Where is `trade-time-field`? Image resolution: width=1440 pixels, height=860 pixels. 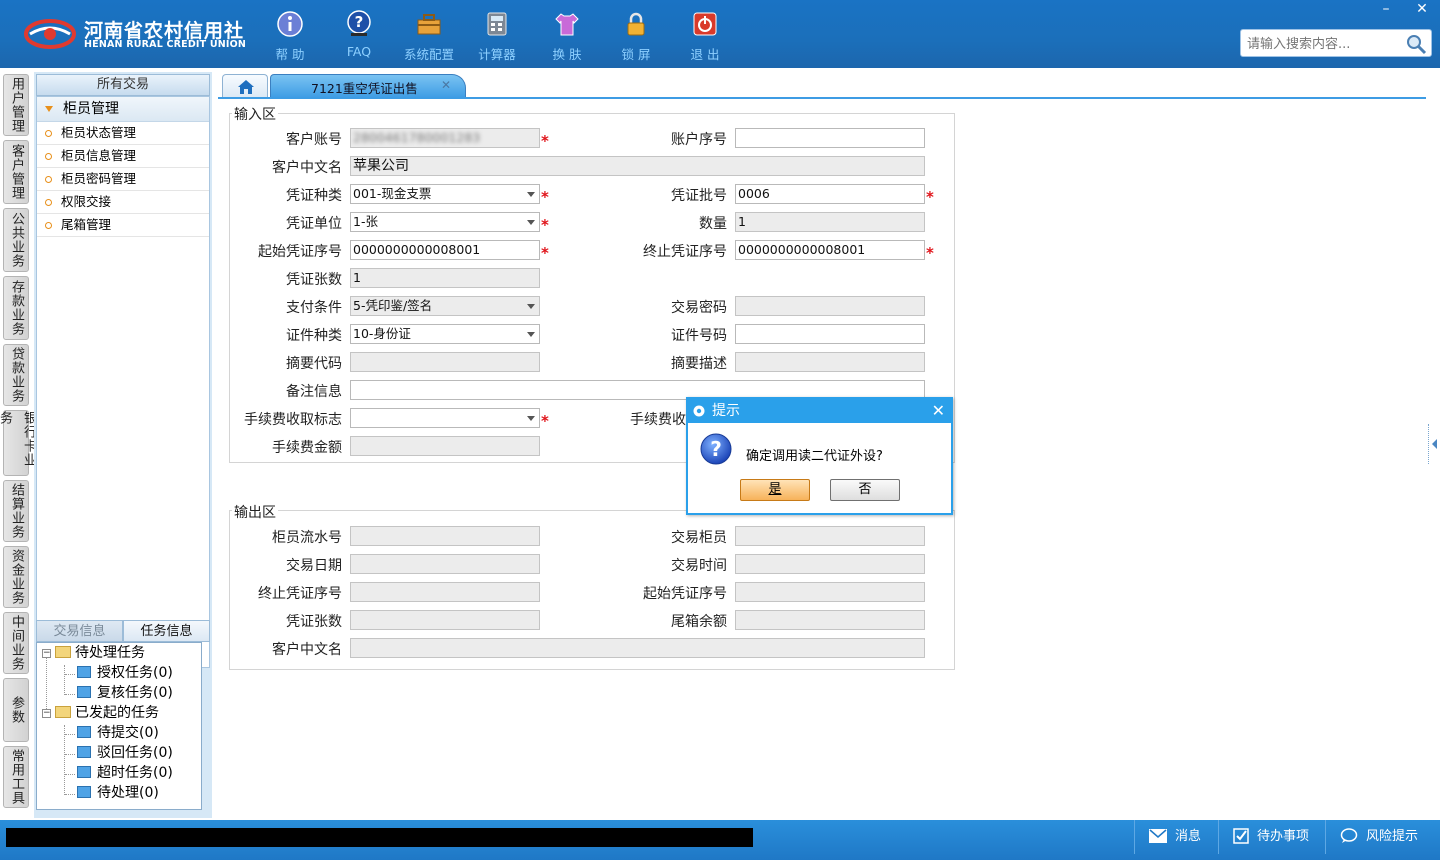 trade-time-field is located at coordinates (830, 564).